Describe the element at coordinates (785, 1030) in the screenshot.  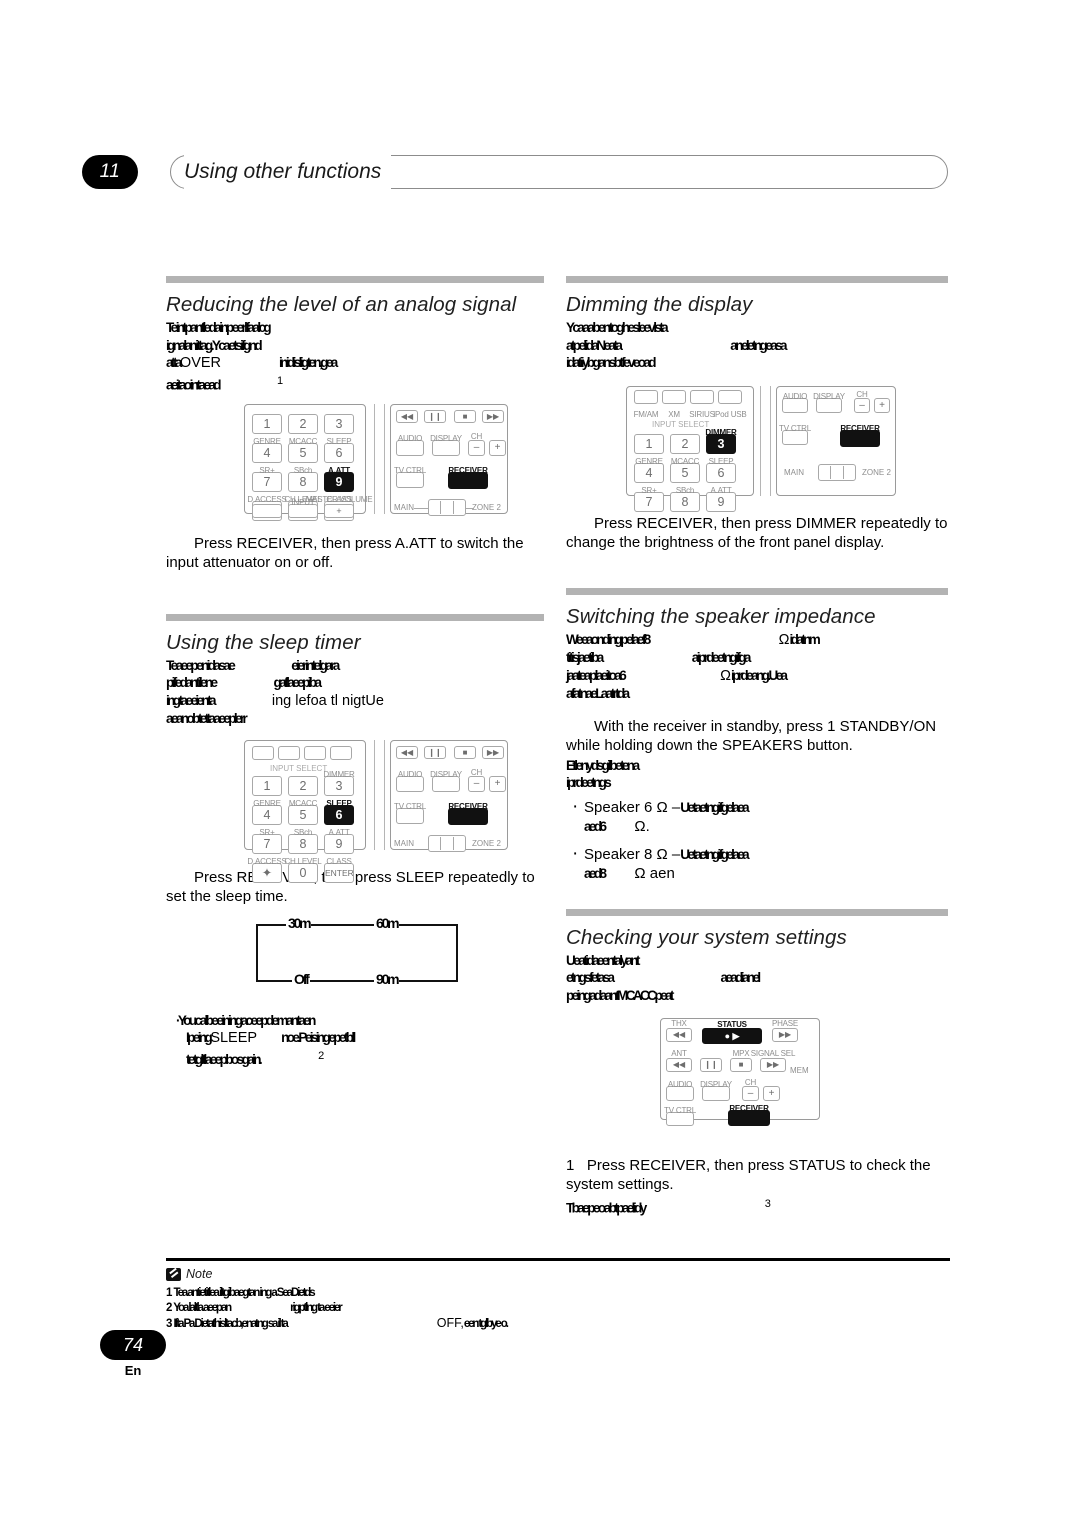
I see `key-phase: PHASE ▶▶` at that location.